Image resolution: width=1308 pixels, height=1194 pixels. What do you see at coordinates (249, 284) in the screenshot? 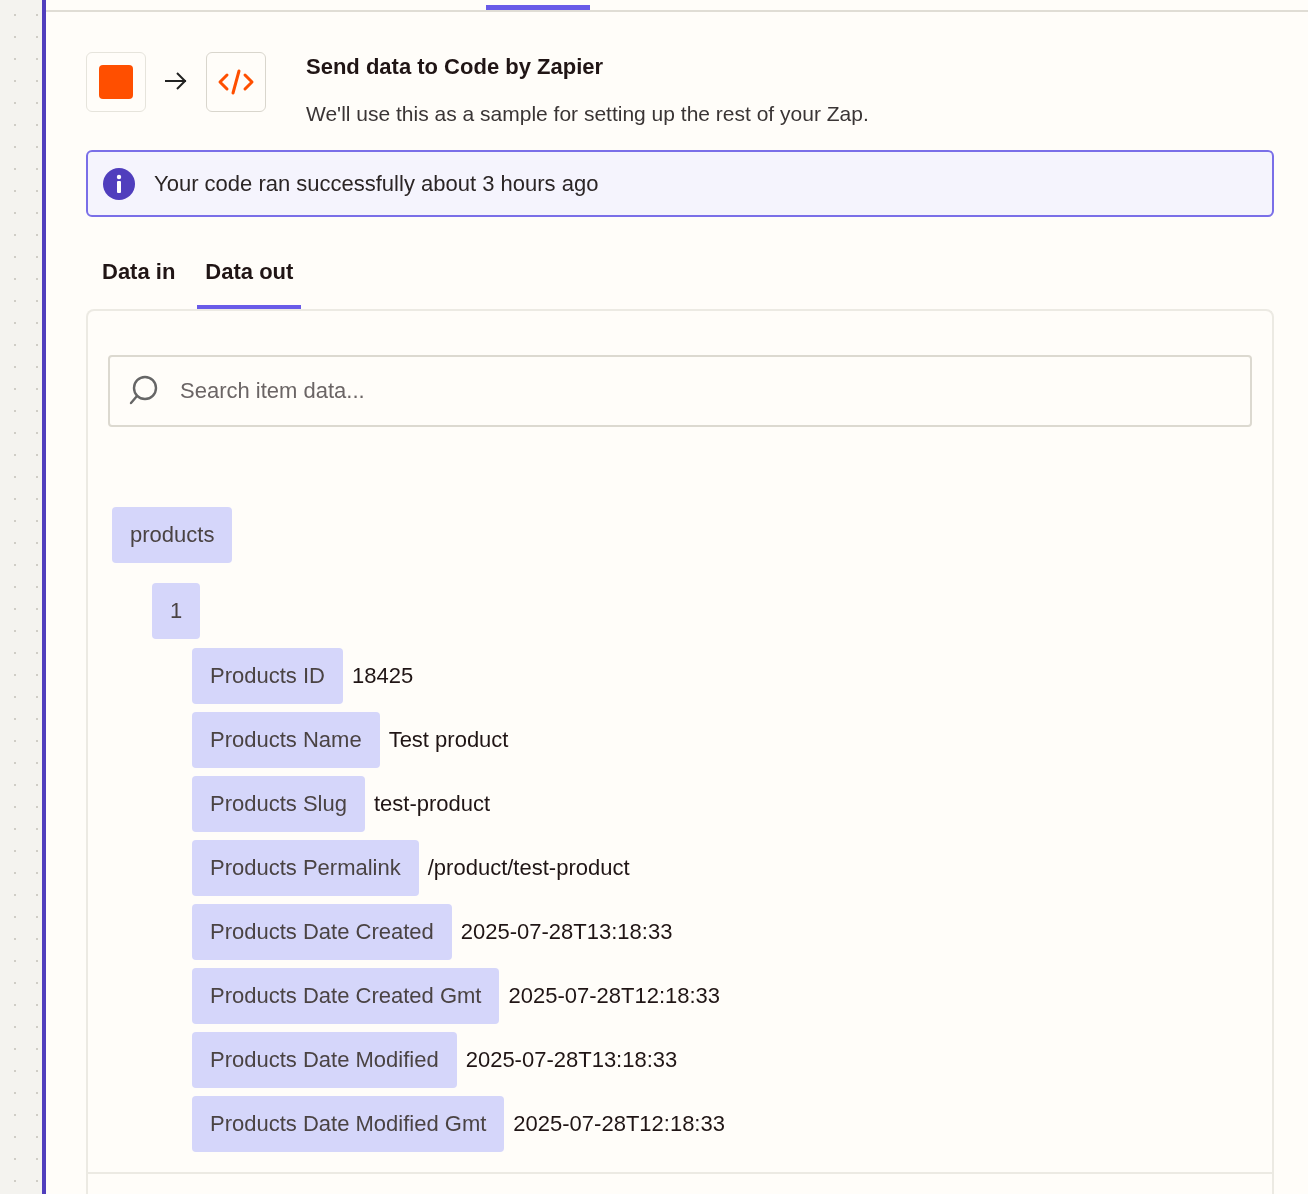
I see `tab: Data out` at bounding box center [249, 284].